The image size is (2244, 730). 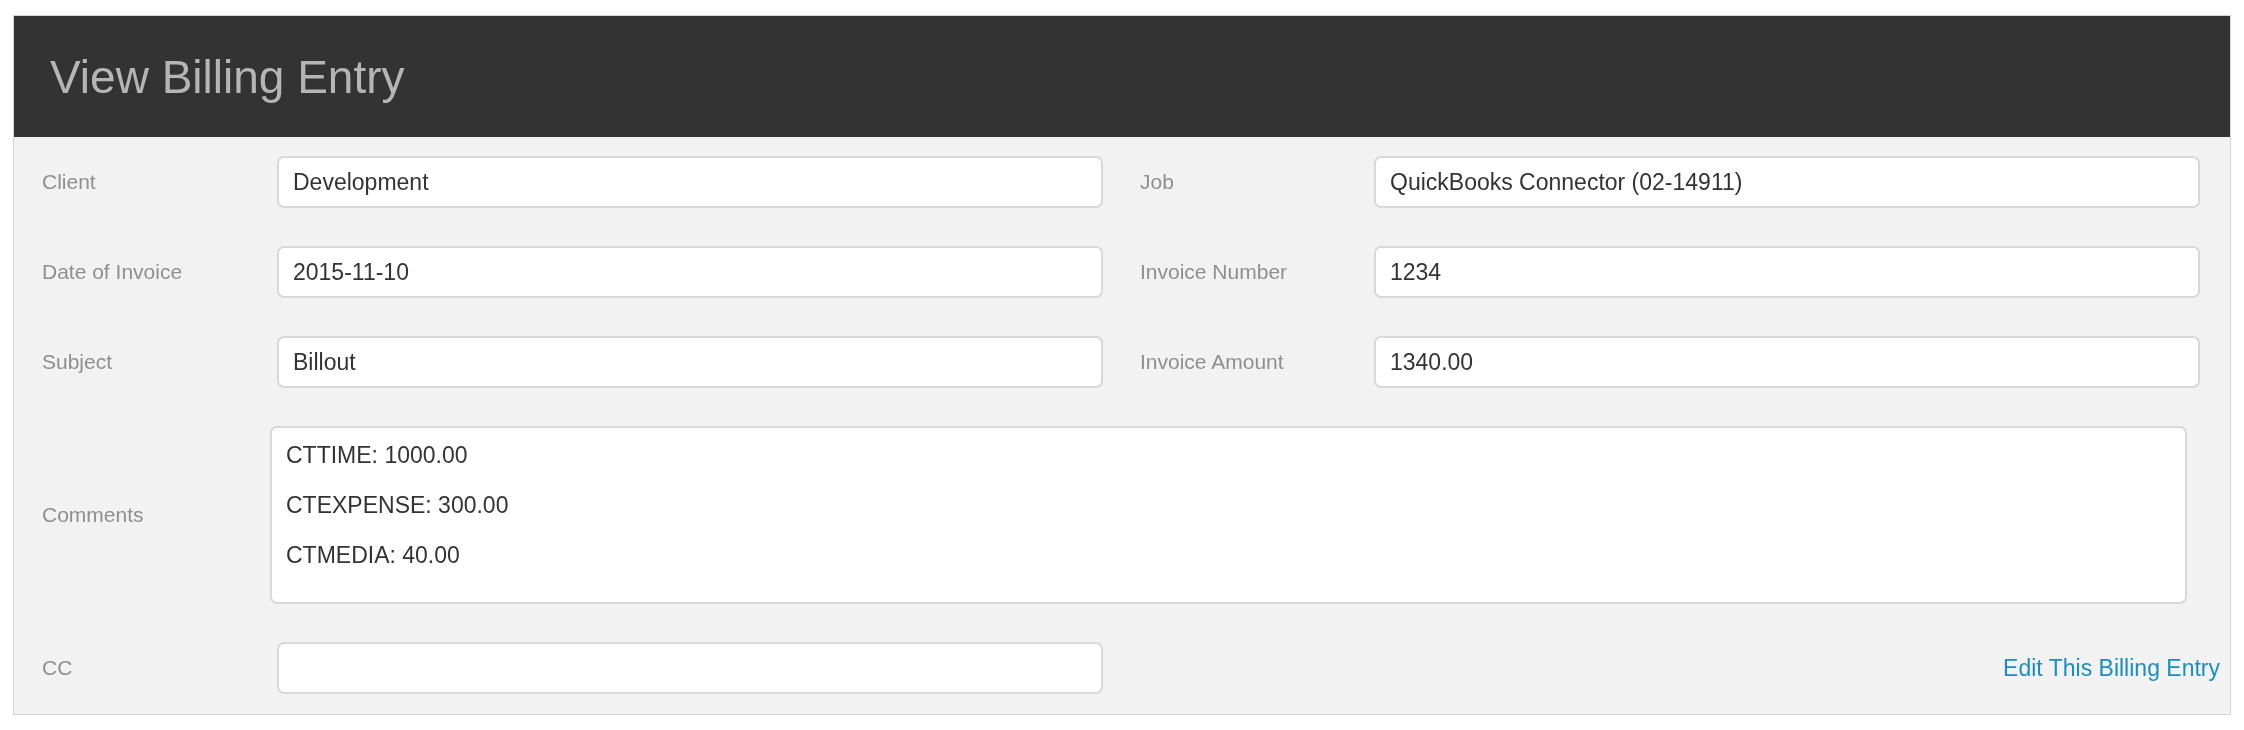 I want to click on field-label: CC, so click(x=58, y=668).